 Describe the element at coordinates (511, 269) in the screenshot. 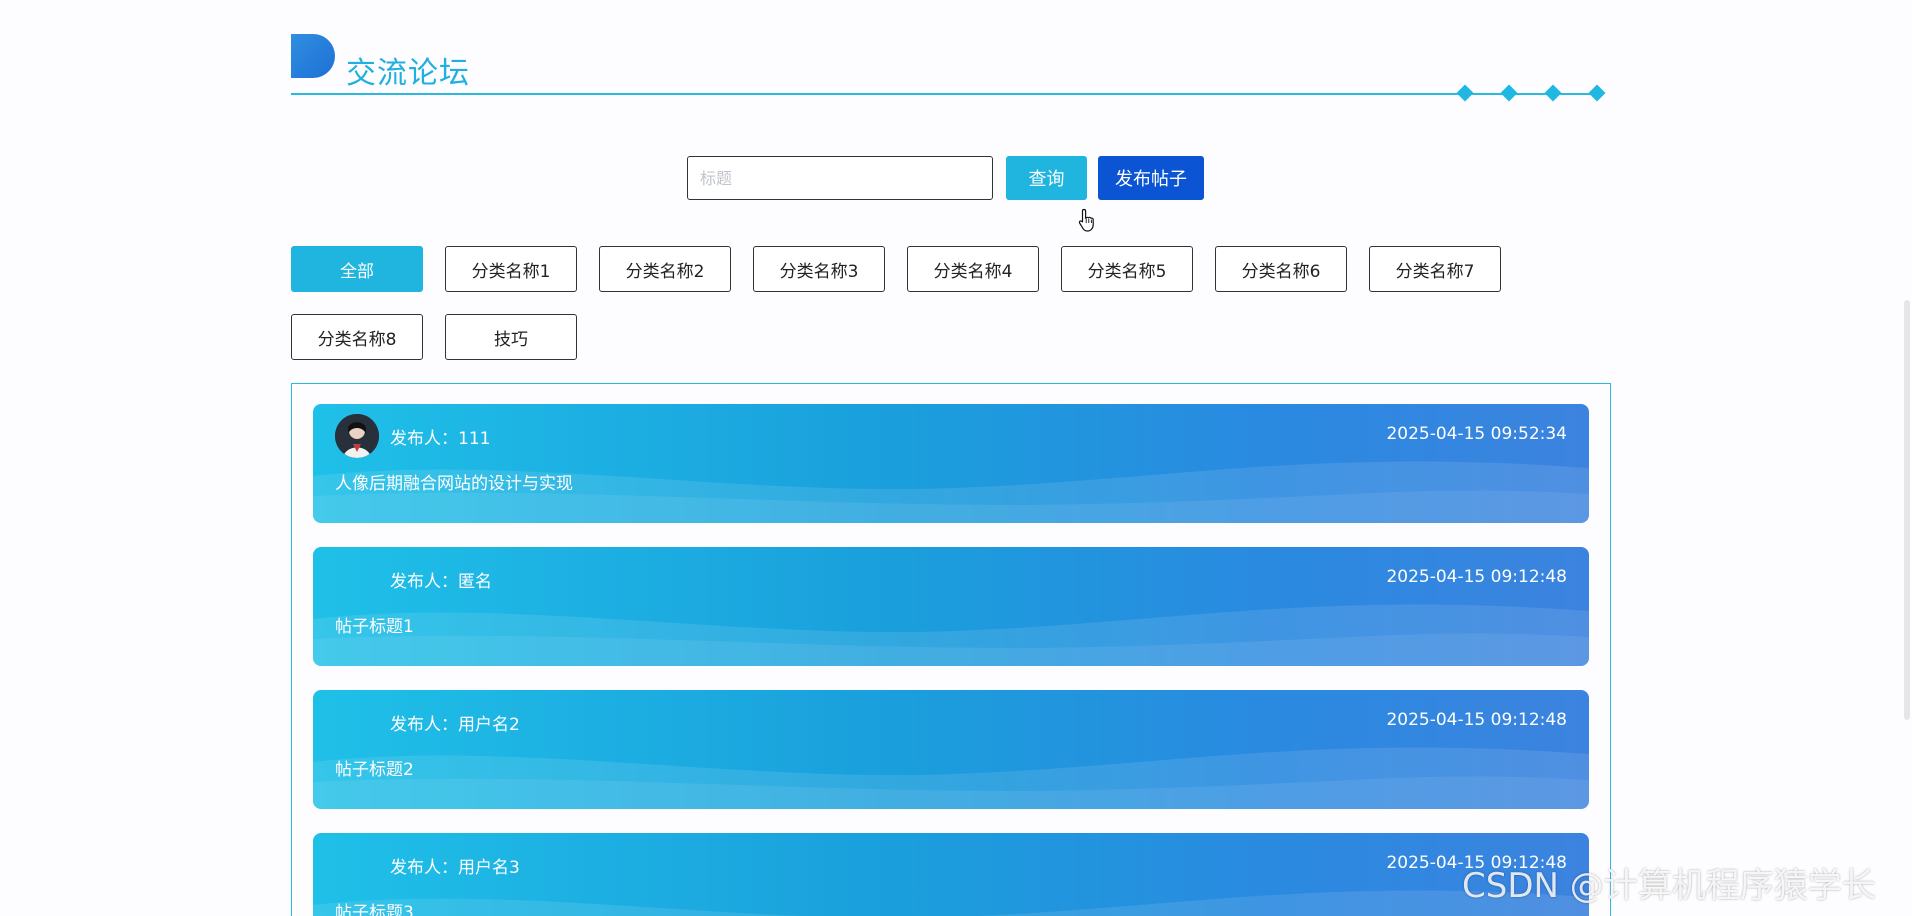

I see `category-button: 分类名称1` at that location.